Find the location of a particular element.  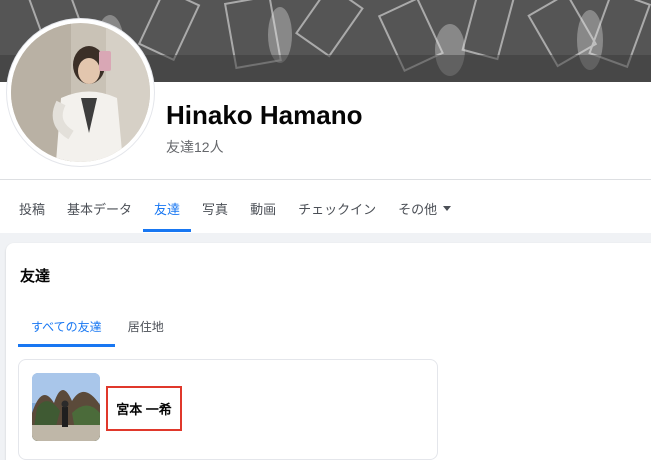

friend-name-highlight: 宮本 一希 is located at coordinates (144, 408).